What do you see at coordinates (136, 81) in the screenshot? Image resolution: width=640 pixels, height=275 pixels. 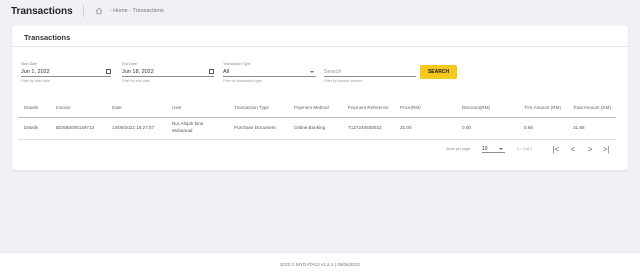 I see `end-date-hint: Filter by end date` at bounding box center [136, 81].